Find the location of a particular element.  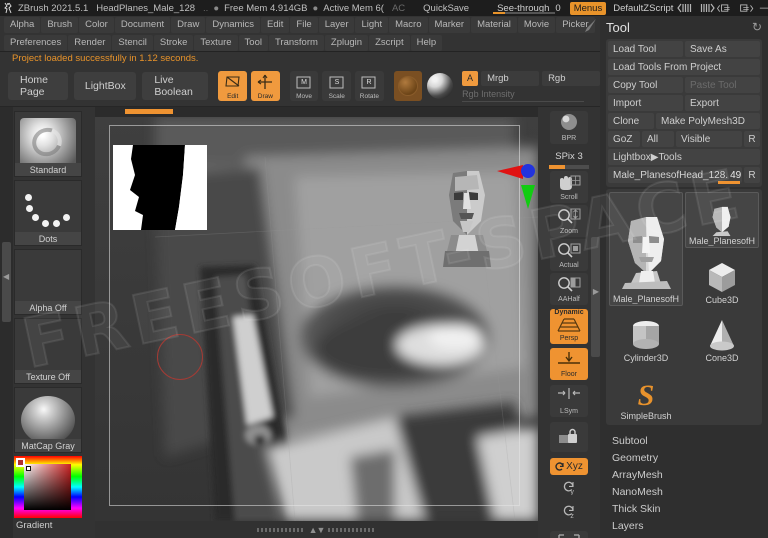

rgb-intensity-slider: Rgb Intensity is located at coordinates (523, 95).